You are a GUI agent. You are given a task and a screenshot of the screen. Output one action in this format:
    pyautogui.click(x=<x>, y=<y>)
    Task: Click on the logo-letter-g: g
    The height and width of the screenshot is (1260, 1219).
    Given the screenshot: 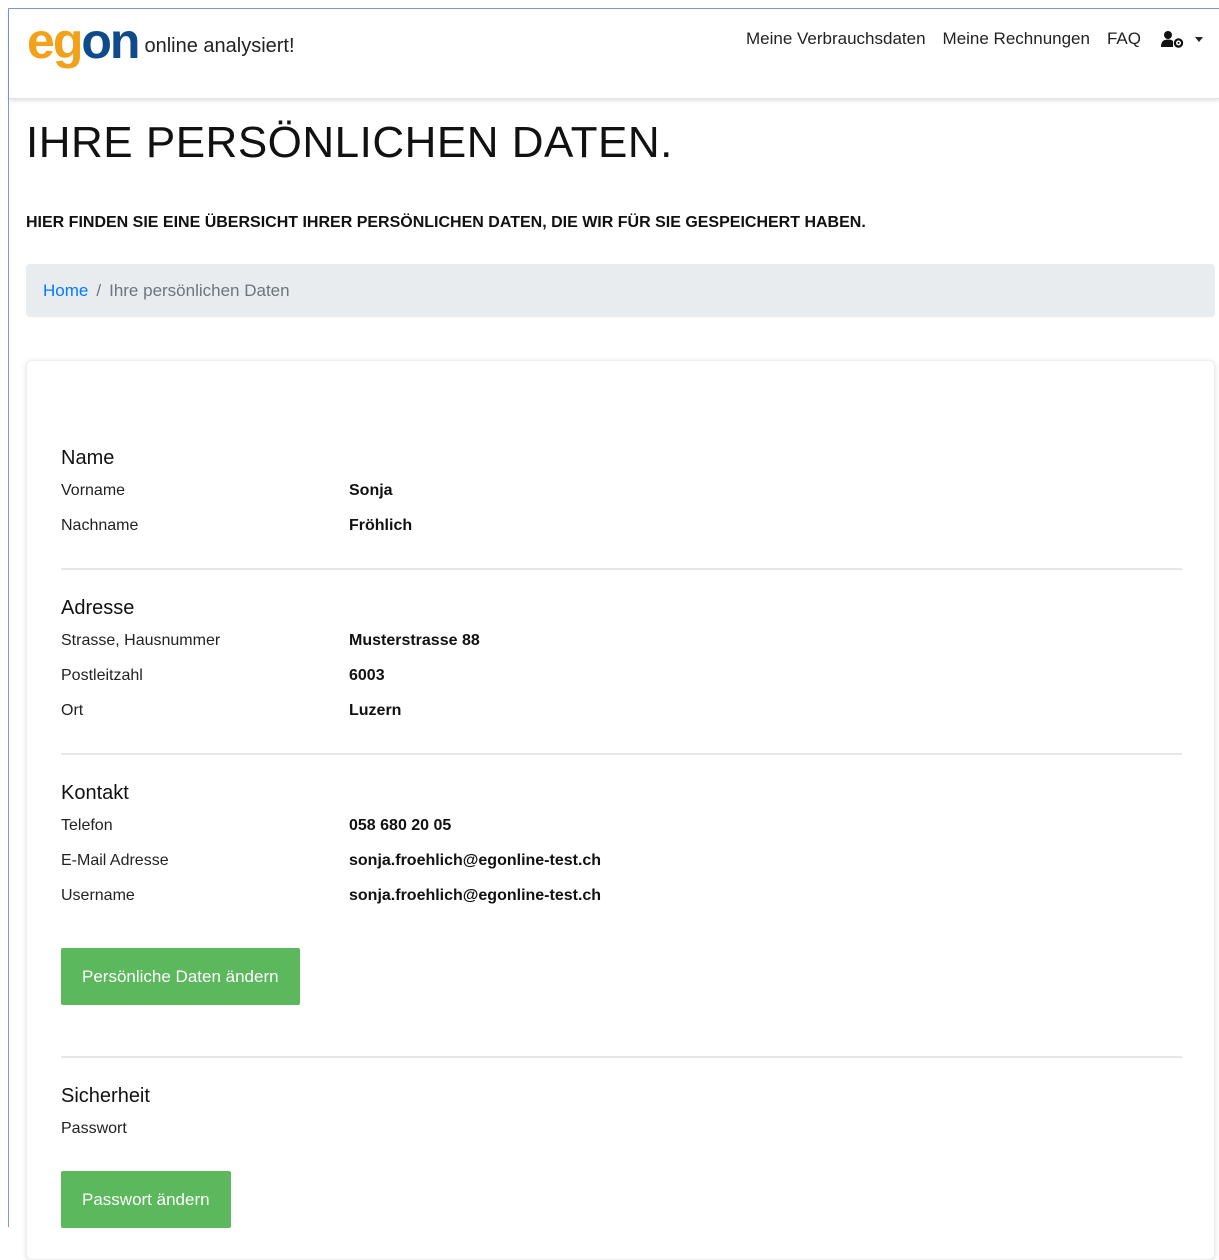 What is the action you would take?
    pyautogui.click(x=68, y=41)
    